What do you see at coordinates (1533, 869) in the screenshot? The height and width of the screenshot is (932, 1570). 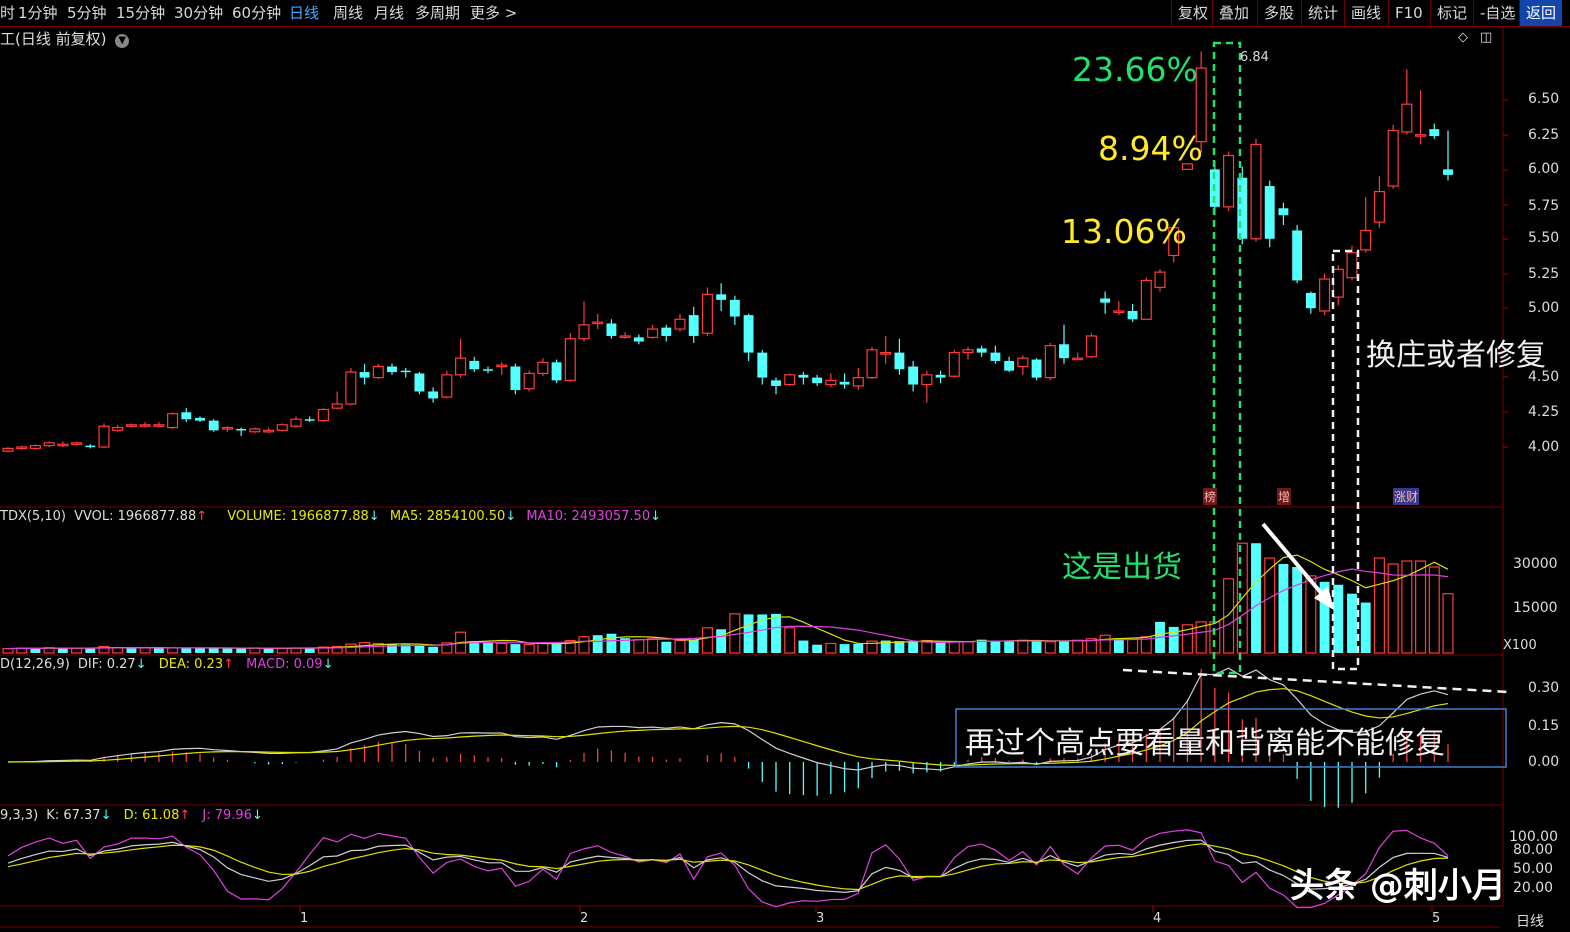 I see `kdj-tick: 50.00` at bounding box center [1533, 869].